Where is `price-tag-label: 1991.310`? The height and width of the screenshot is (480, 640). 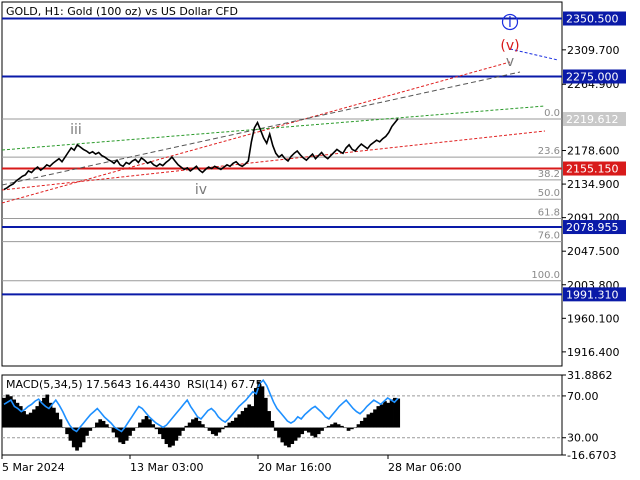
price-tag-label: 1991.310 is located at coordinates (592, 294).